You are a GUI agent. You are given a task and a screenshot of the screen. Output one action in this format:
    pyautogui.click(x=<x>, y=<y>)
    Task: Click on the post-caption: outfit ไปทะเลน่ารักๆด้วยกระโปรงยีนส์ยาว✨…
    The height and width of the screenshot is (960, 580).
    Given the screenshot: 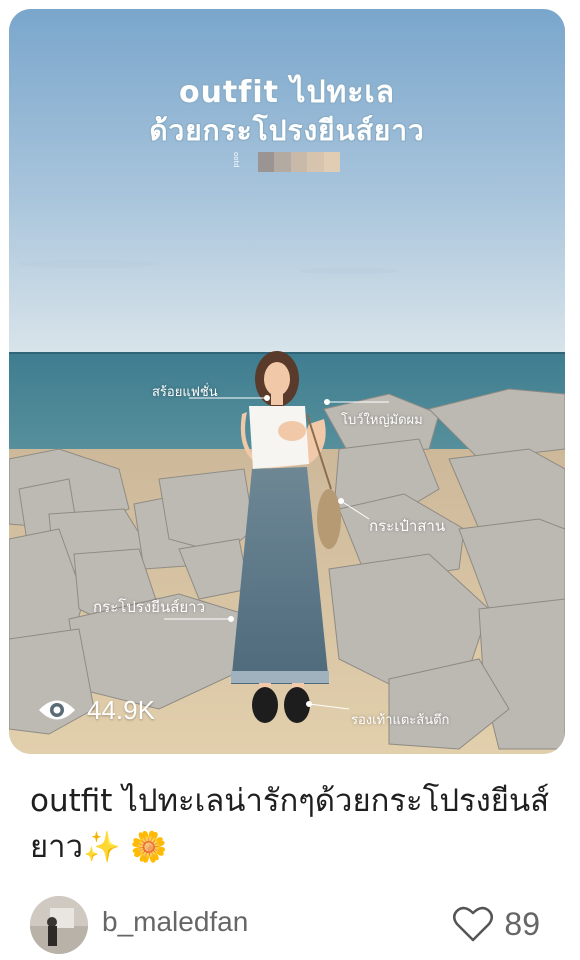 What is the action you would take?
    pyautogui.click(x=292, y=824)
    